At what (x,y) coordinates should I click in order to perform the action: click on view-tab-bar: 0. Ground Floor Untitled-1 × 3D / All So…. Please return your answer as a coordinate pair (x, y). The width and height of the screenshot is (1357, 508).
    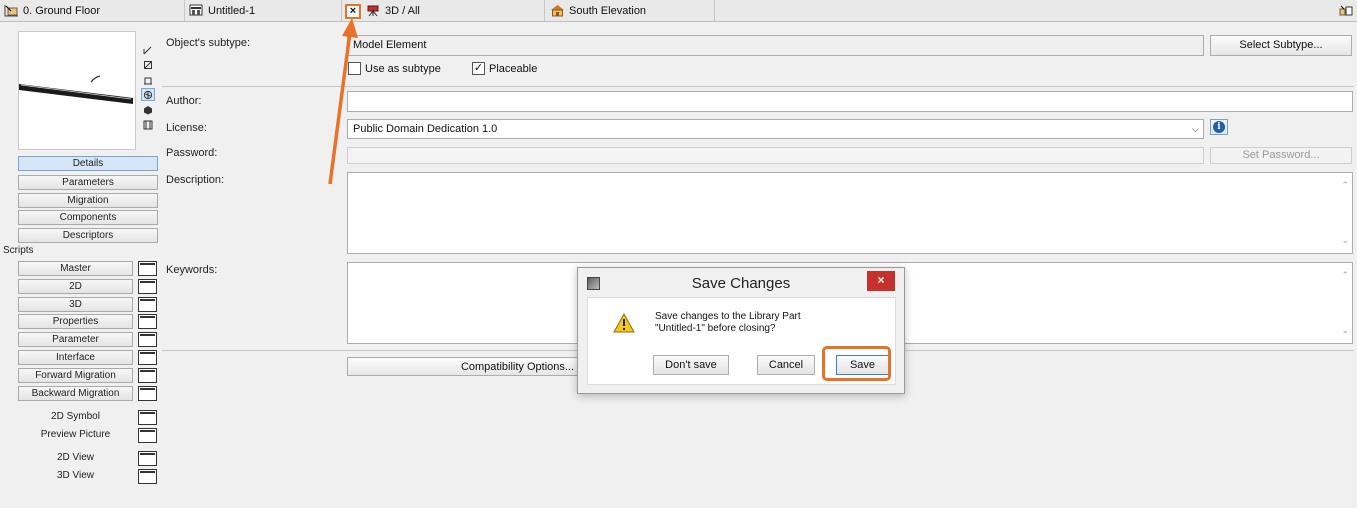
    Looking at the image, I should click on (678, 11).